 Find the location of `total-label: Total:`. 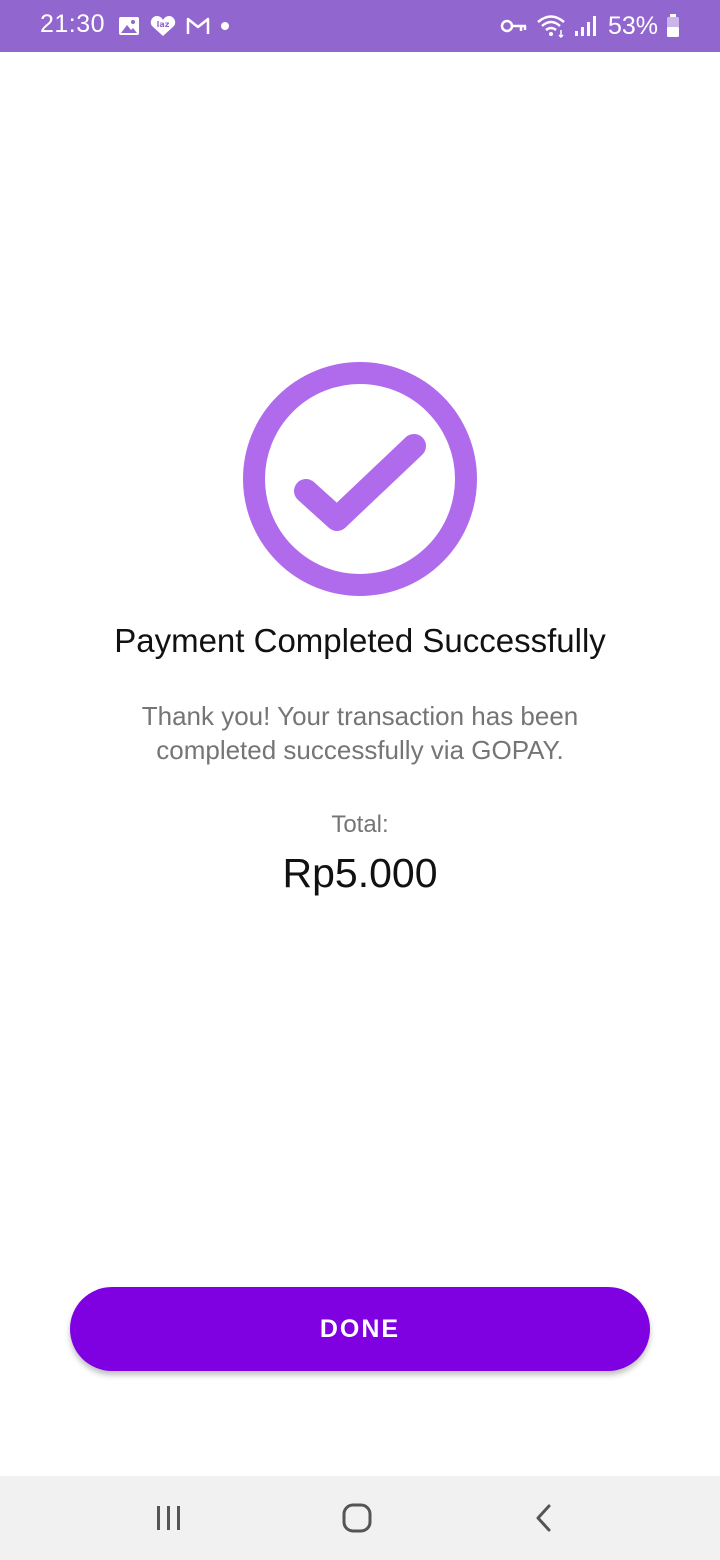

total-label: Total: is located at coordinates (360, 824).